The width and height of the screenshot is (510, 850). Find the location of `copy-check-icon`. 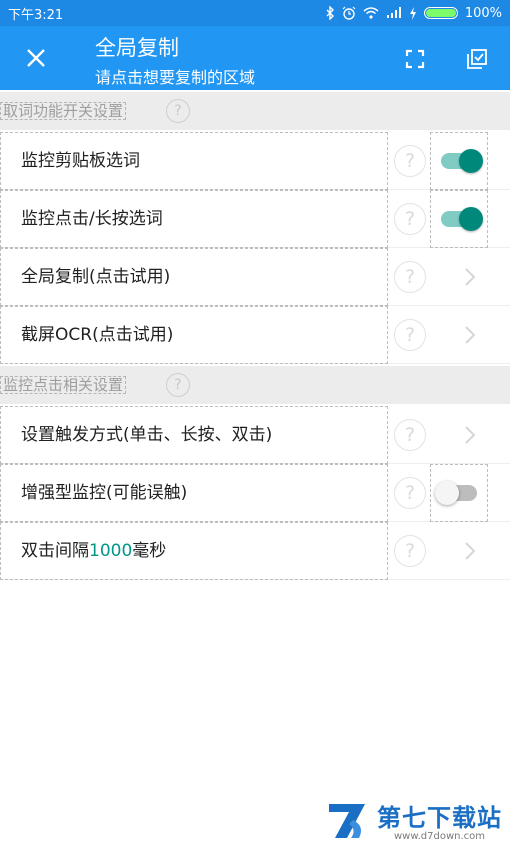

copy-check-icon is located at coordinates (477, 59).